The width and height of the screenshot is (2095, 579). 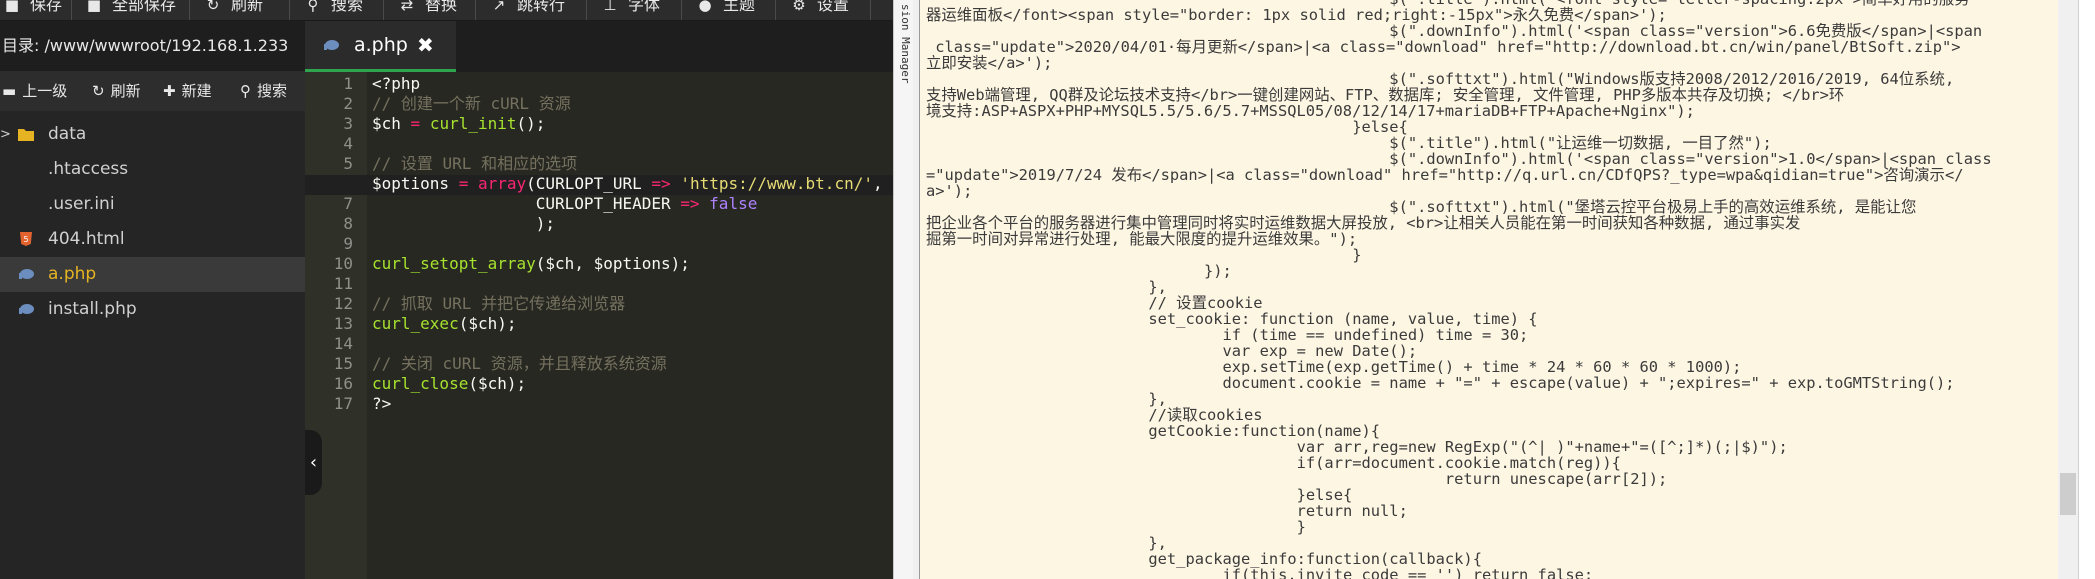 What do you see at coordinates (348, 123) in the screenshot?
I see `line-number: 3` at bounding box center [348, 123].